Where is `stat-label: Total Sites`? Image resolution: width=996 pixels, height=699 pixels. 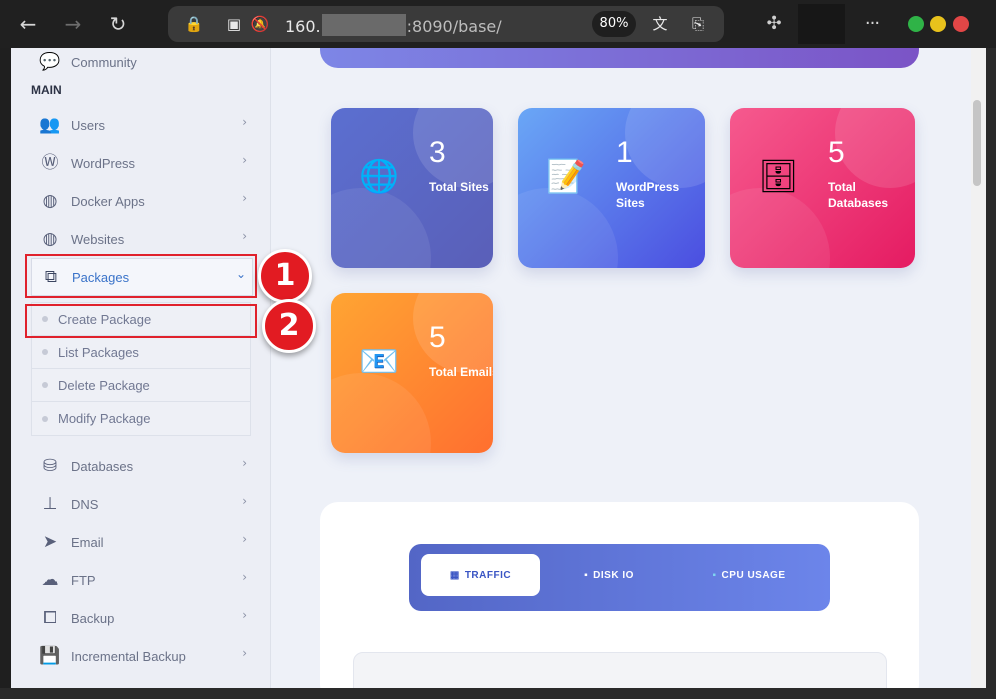 stat-label: Total Sites is located at coordinates (459, 187).